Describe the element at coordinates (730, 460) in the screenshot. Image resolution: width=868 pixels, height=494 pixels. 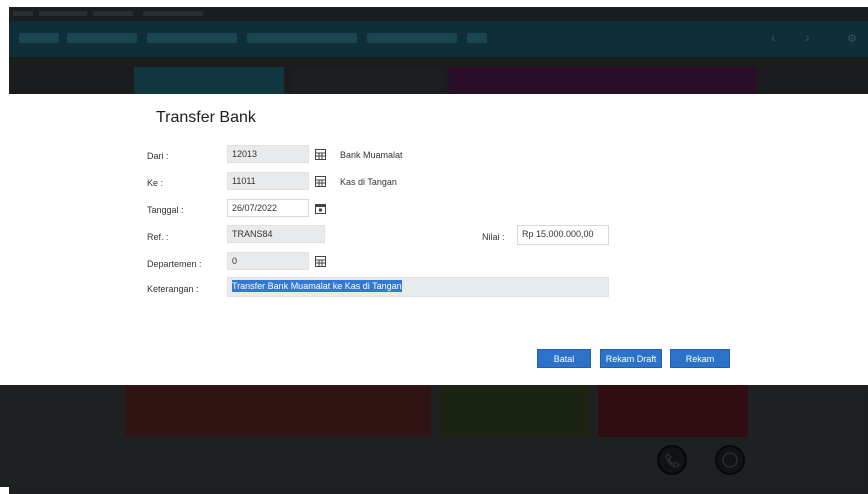
I see `whatsapp-icon` at that location.